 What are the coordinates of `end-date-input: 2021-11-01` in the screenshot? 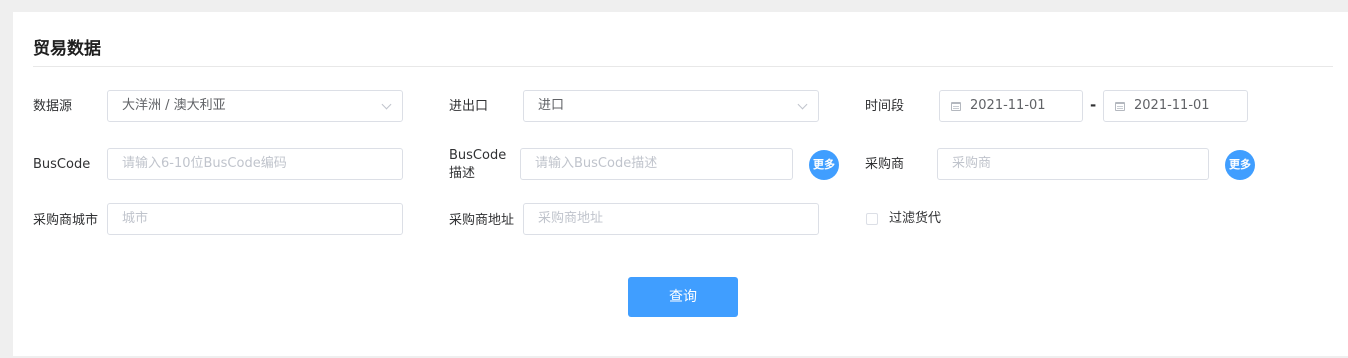 It's located at (1175, 106).